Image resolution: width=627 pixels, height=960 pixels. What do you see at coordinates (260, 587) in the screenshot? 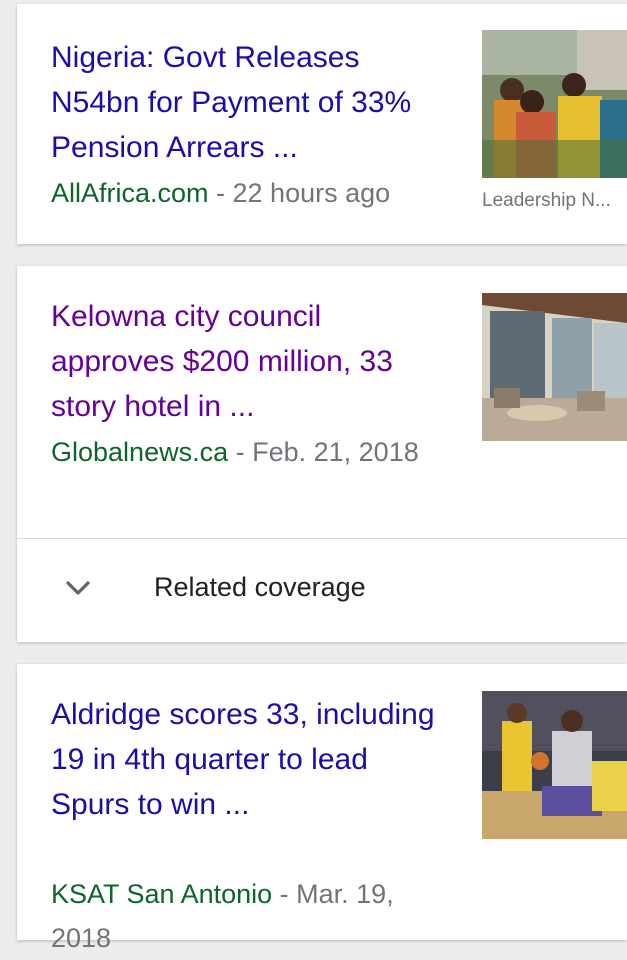
I see `related-coverage-label: Related coverage` at bounding box center [260, 587].